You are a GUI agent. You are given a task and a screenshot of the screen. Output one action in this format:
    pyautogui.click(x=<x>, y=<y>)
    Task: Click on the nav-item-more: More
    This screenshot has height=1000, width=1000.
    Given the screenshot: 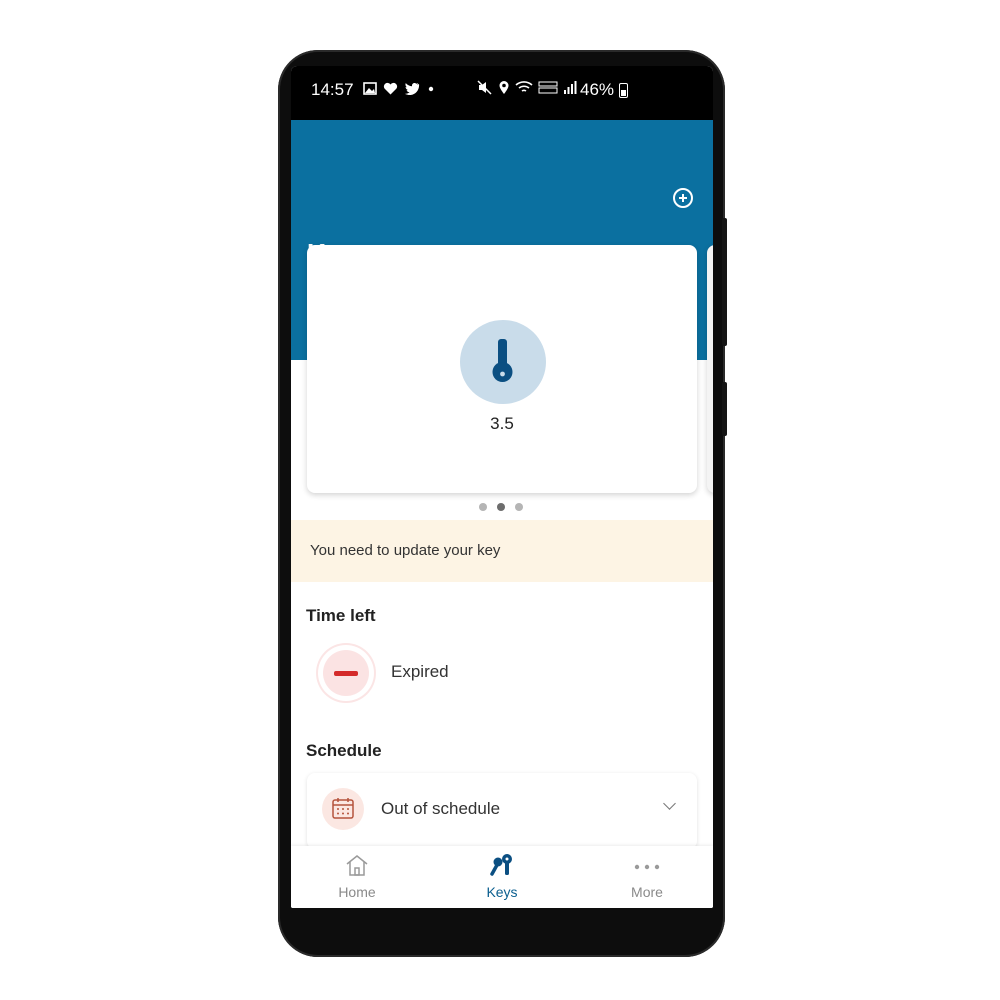 What is the action you would take?
    pyautogui.click(x=645, y=877)
    